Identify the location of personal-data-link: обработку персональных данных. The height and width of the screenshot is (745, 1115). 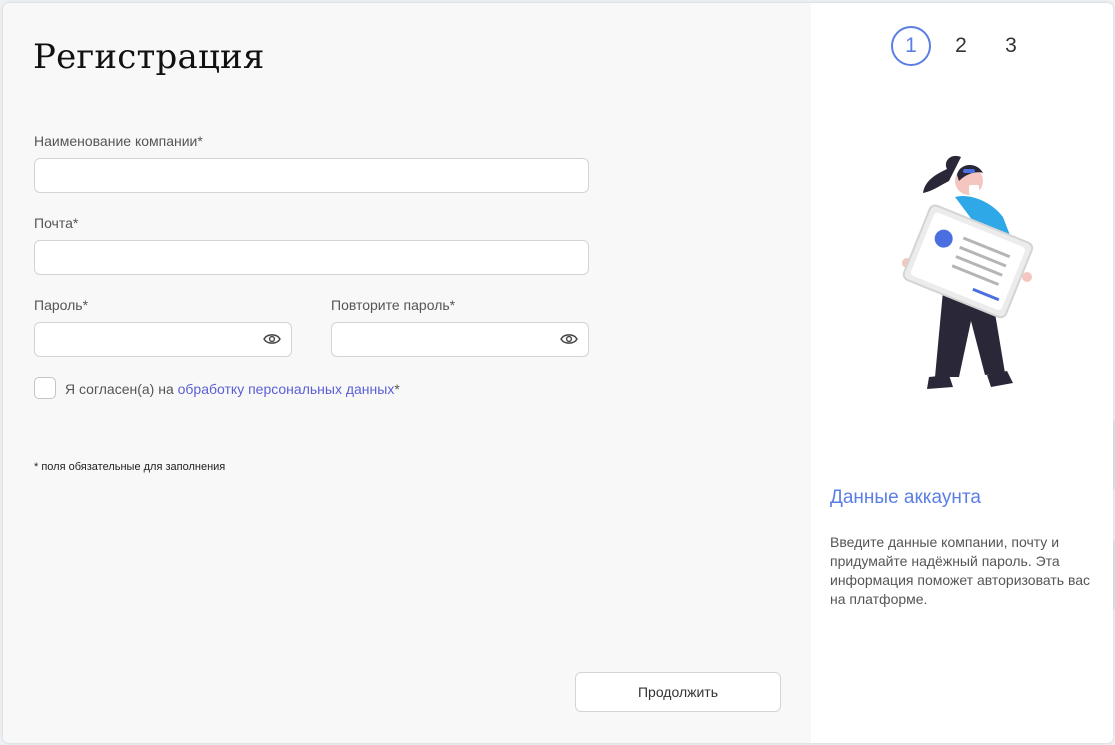
(286, 389).